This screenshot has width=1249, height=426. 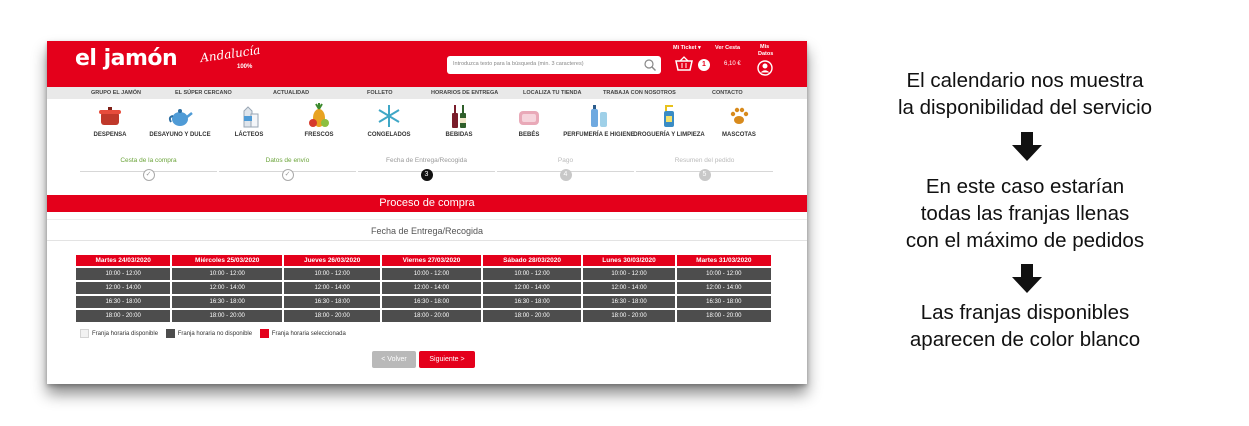 I want to click on search-icon, so click(x=650, y=65).